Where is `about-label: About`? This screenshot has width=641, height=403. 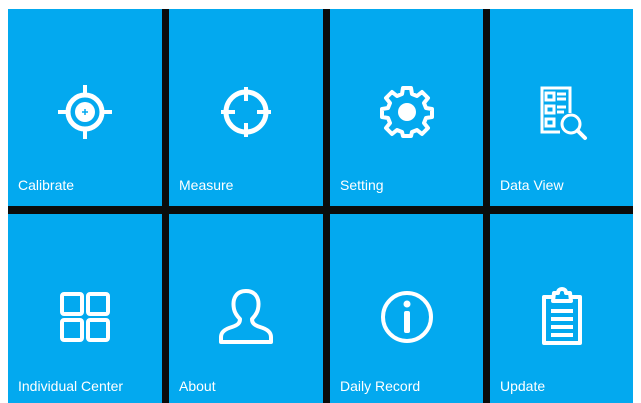
about-label: About is located at coordinates (197, 386).